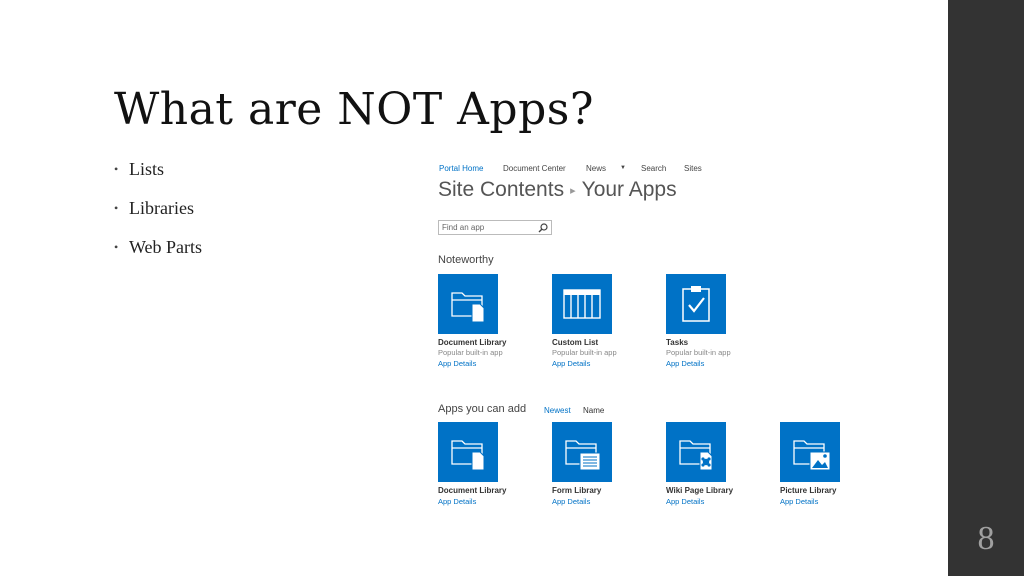 This screenshot has height=576, width=1024. What do you see at coordinates (696, 452) in the screenshot?
I see `wiki-page-library-icon` at bounding box center [696, 452].